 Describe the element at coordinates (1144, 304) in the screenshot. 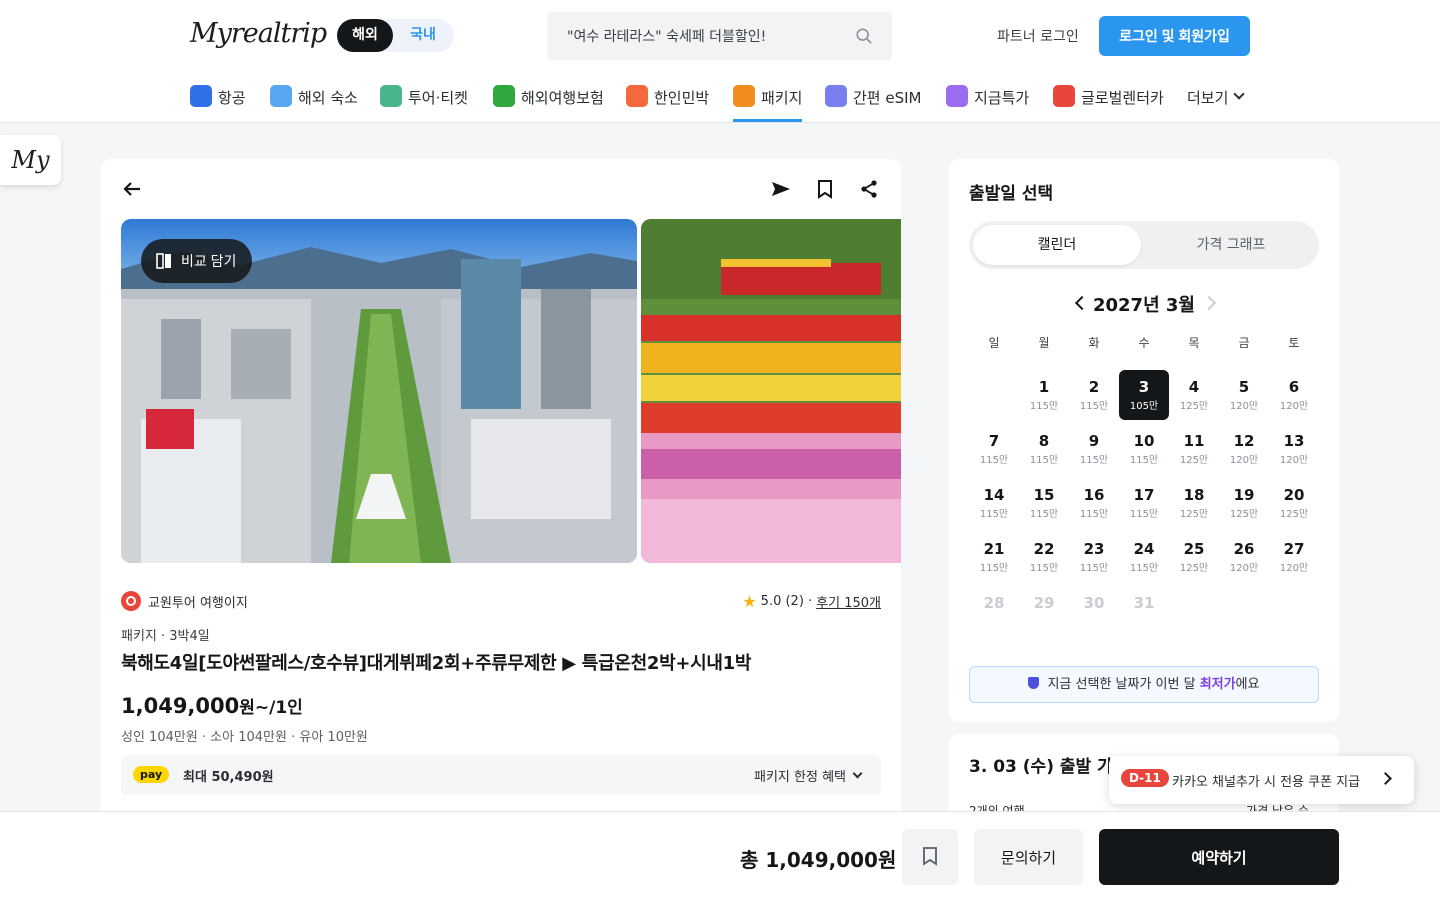

I see `month-navigator: 2027년 3월` at that location.